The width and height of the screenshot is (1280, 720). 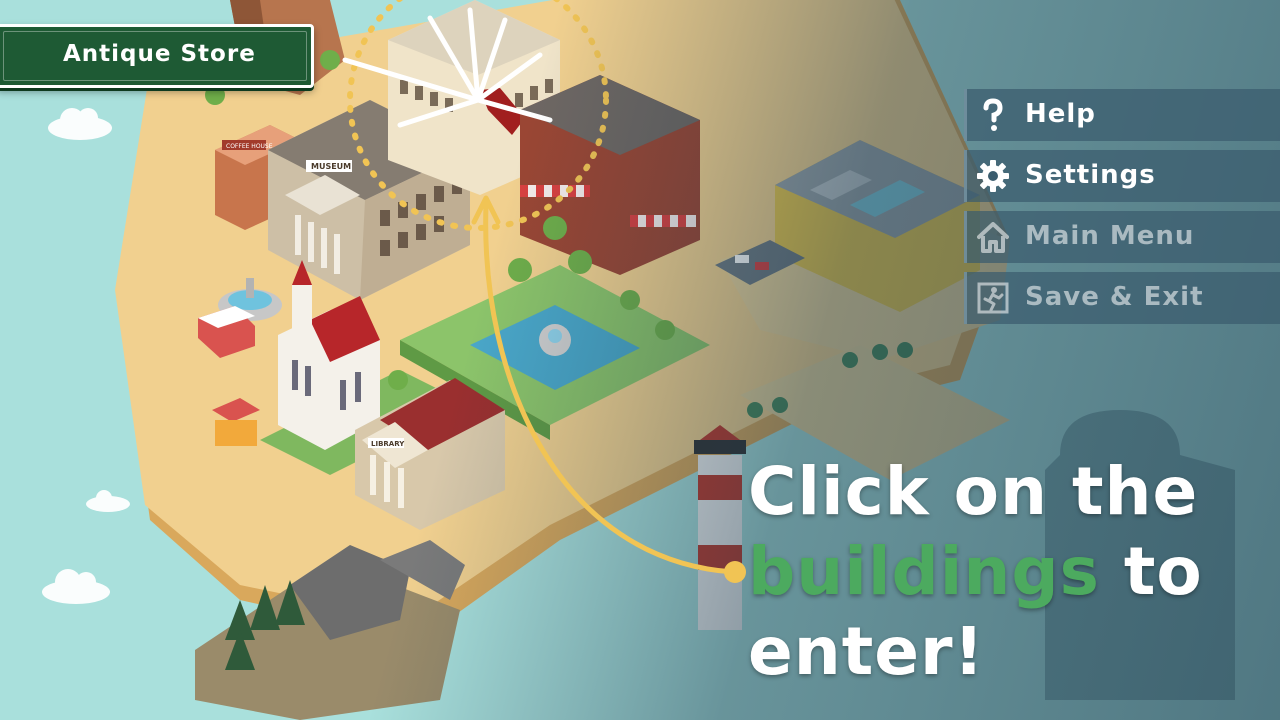 I want to click on help-button: Help, so click(x=1122, y=115).